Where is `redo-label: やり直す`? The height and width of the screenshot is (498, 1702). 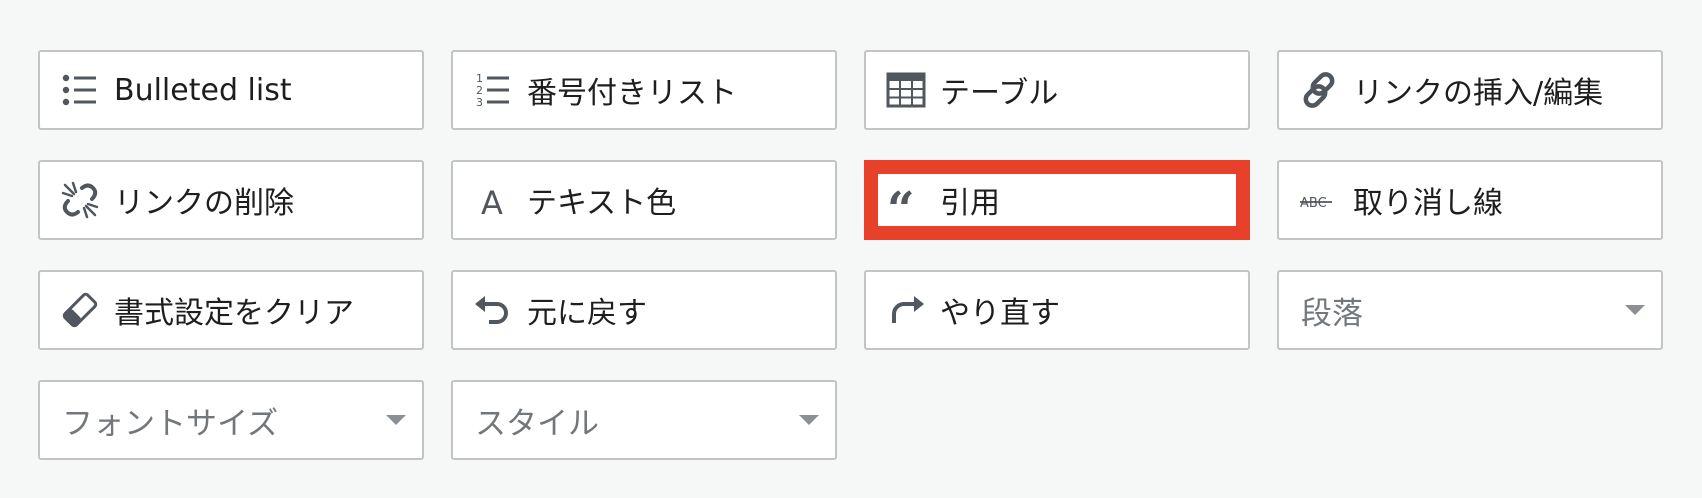
redo-label: やり直す is located at coordinates (1000, 313).